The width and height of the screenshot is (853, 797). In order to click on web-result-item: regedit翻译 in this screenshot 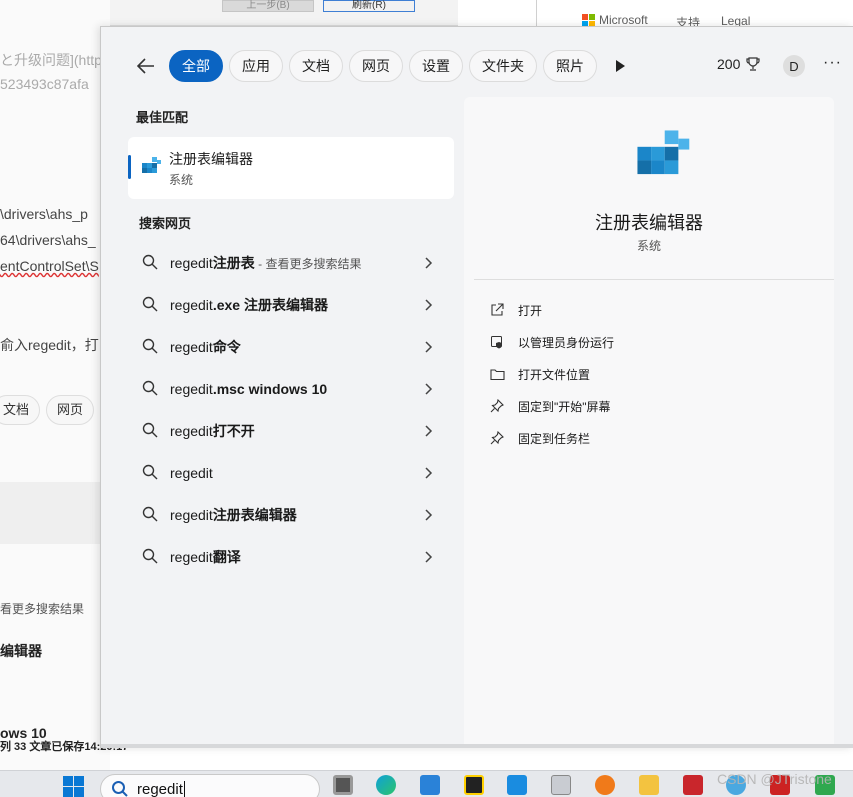, I will do `click(291, 557)`.